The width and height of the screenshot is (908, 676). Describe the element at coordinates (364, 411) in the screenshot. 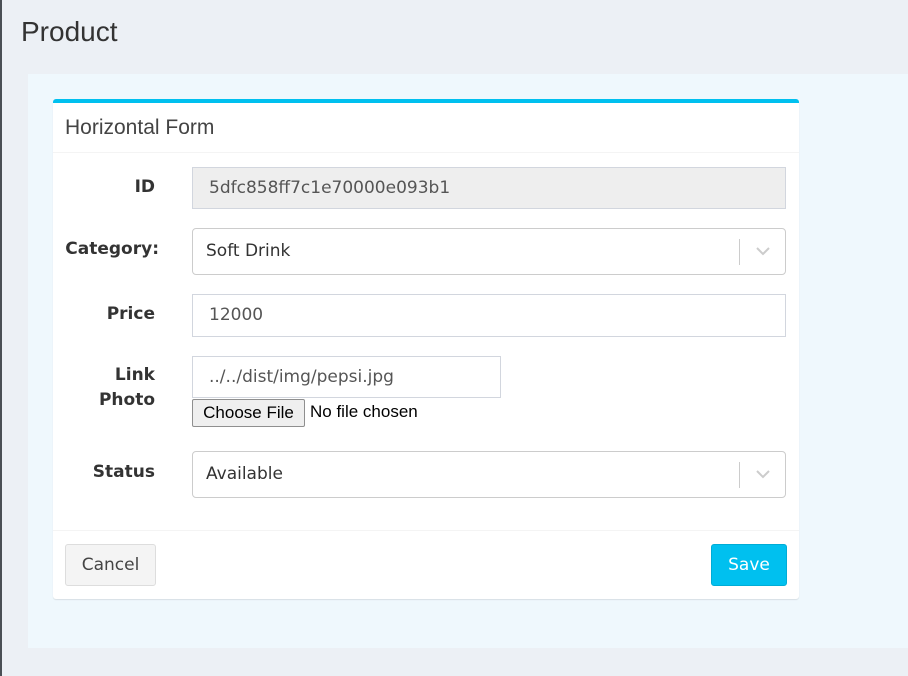

I see `file-status-text: No file chosen` at that location.